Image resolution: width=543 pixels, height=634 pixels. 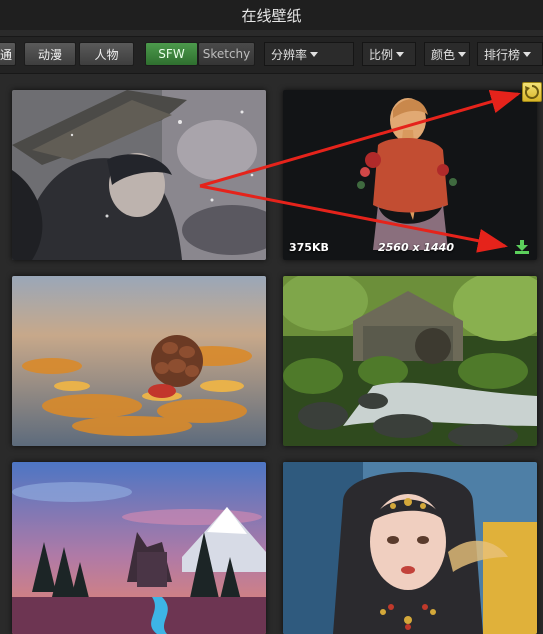 What do you see at coordinates (271, 15) in the screenshot?
I see `window-title: 在线壁纸` at bounding box center [271, 15].